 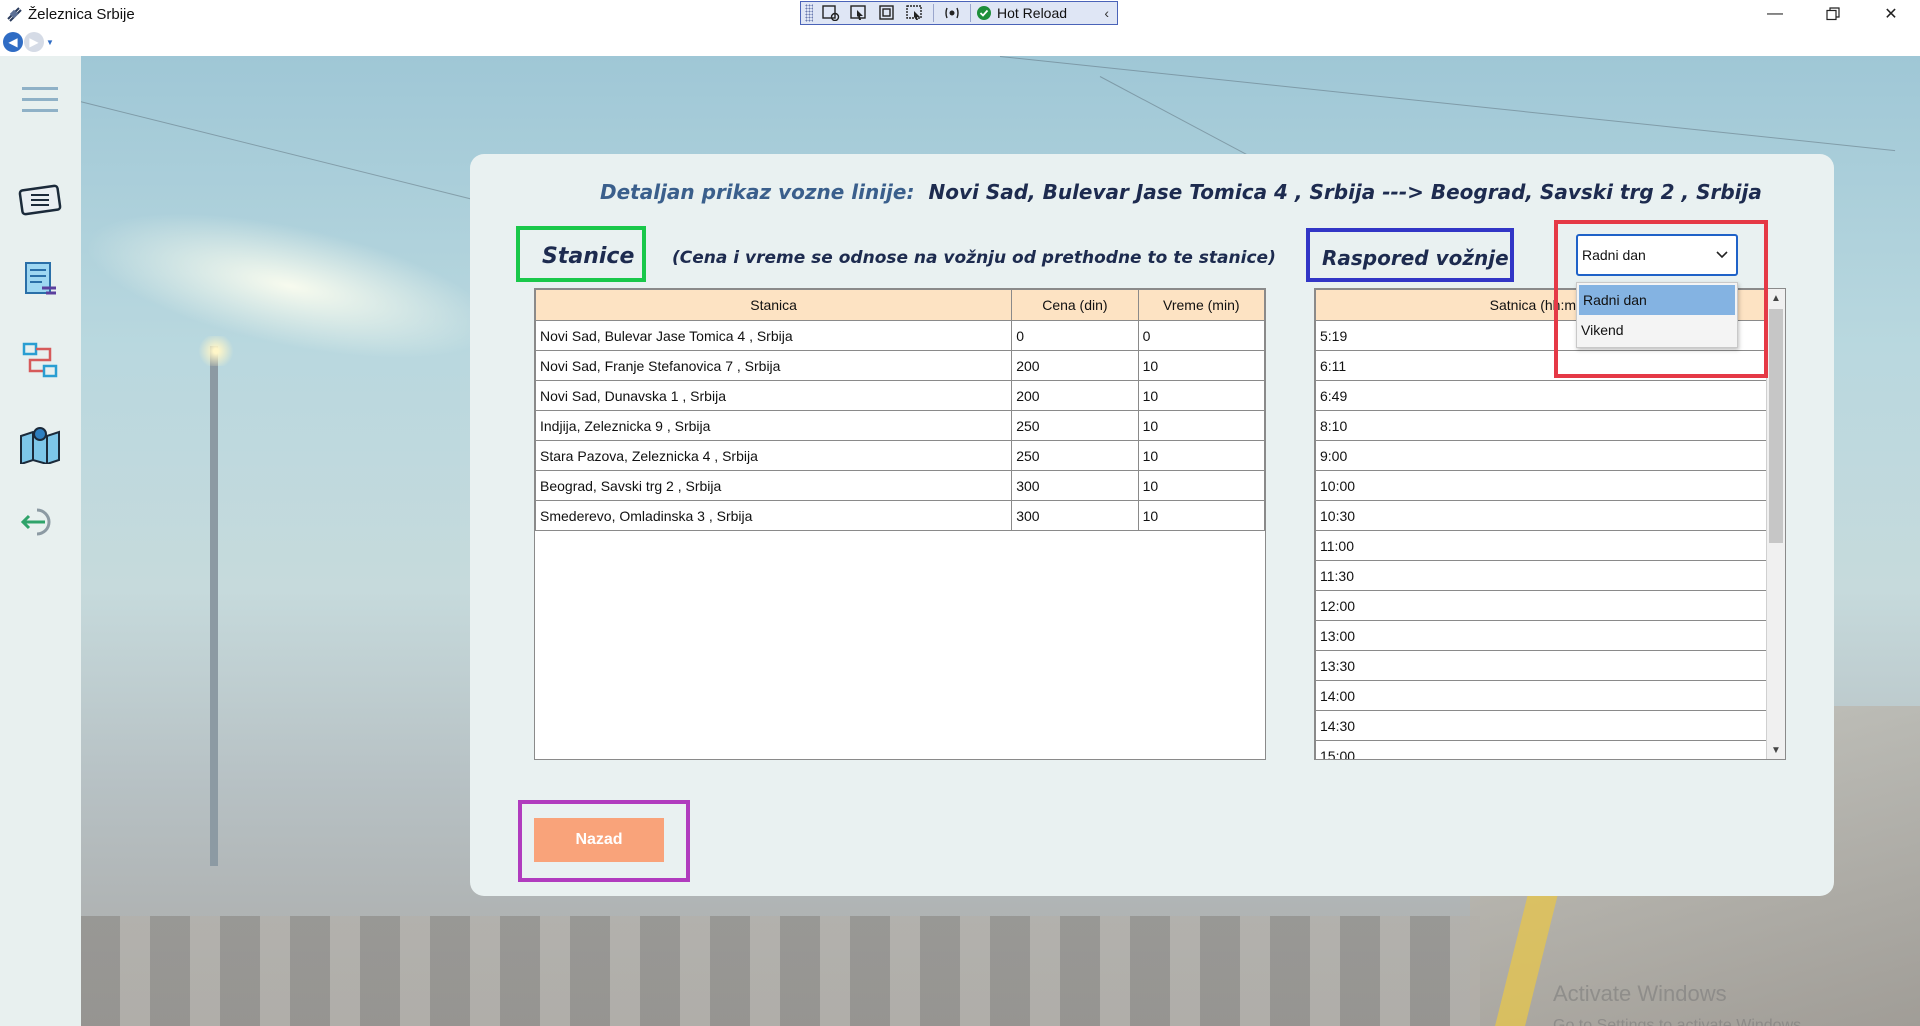 I want to click on collapse-toolbar-icon: ‹, so click(x=1106, y=13).